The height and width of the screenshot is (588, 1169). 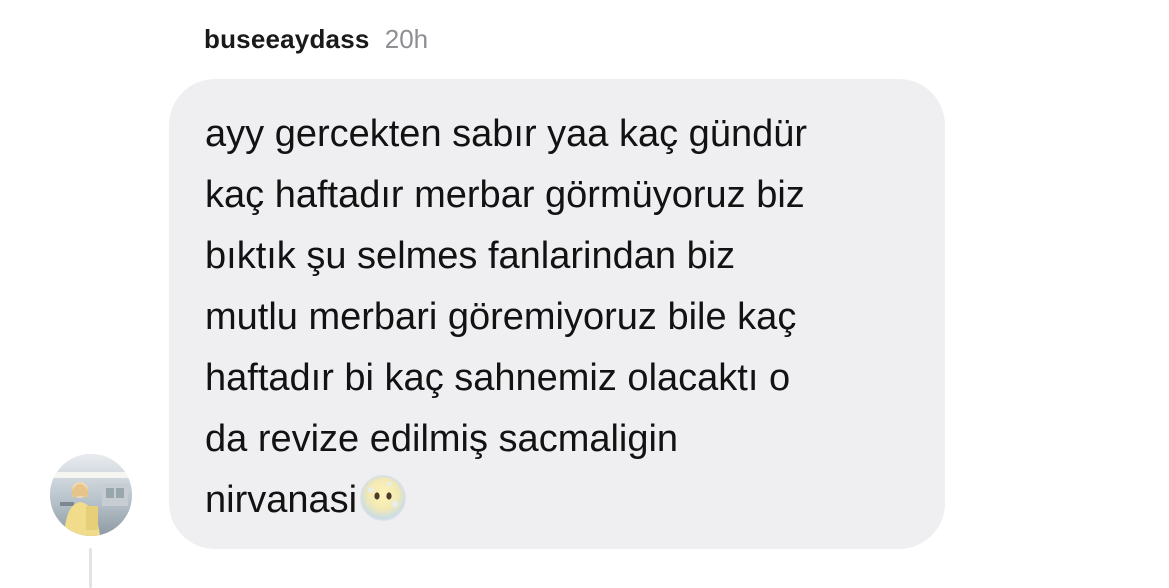 What do you see at coordinates (383, 498) in the screenshot?
I see `face-with-no-mouth-icon` at bounding box center [383, 498].